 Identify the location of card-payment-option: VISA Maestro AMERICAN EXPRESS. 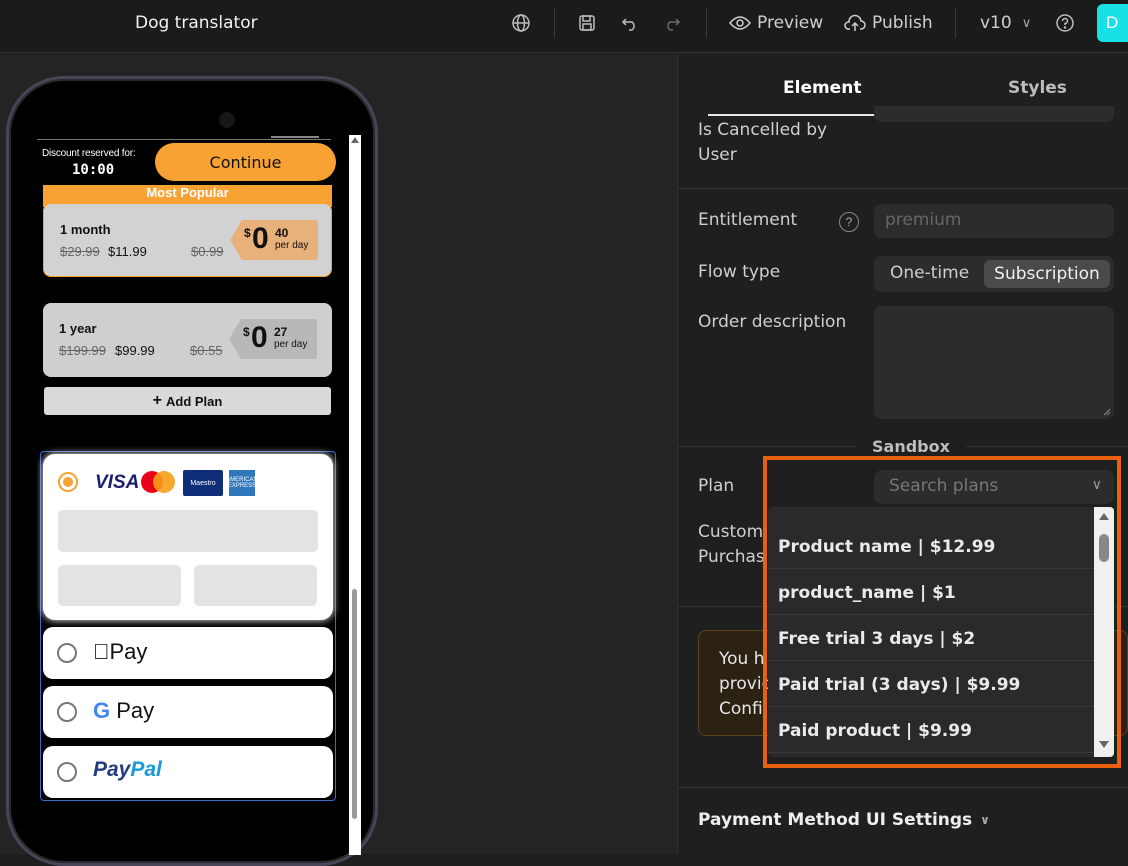
(188, 537).